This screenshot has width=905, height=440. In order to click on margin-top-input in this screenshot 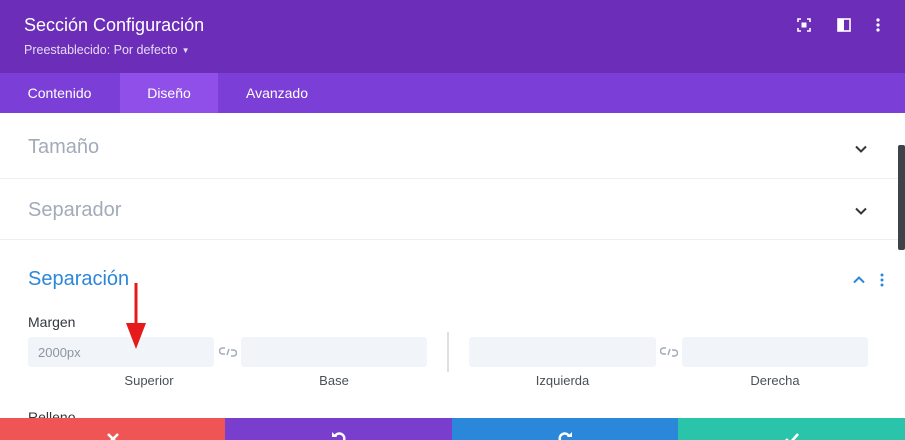, I will do `click(121, 352)`.